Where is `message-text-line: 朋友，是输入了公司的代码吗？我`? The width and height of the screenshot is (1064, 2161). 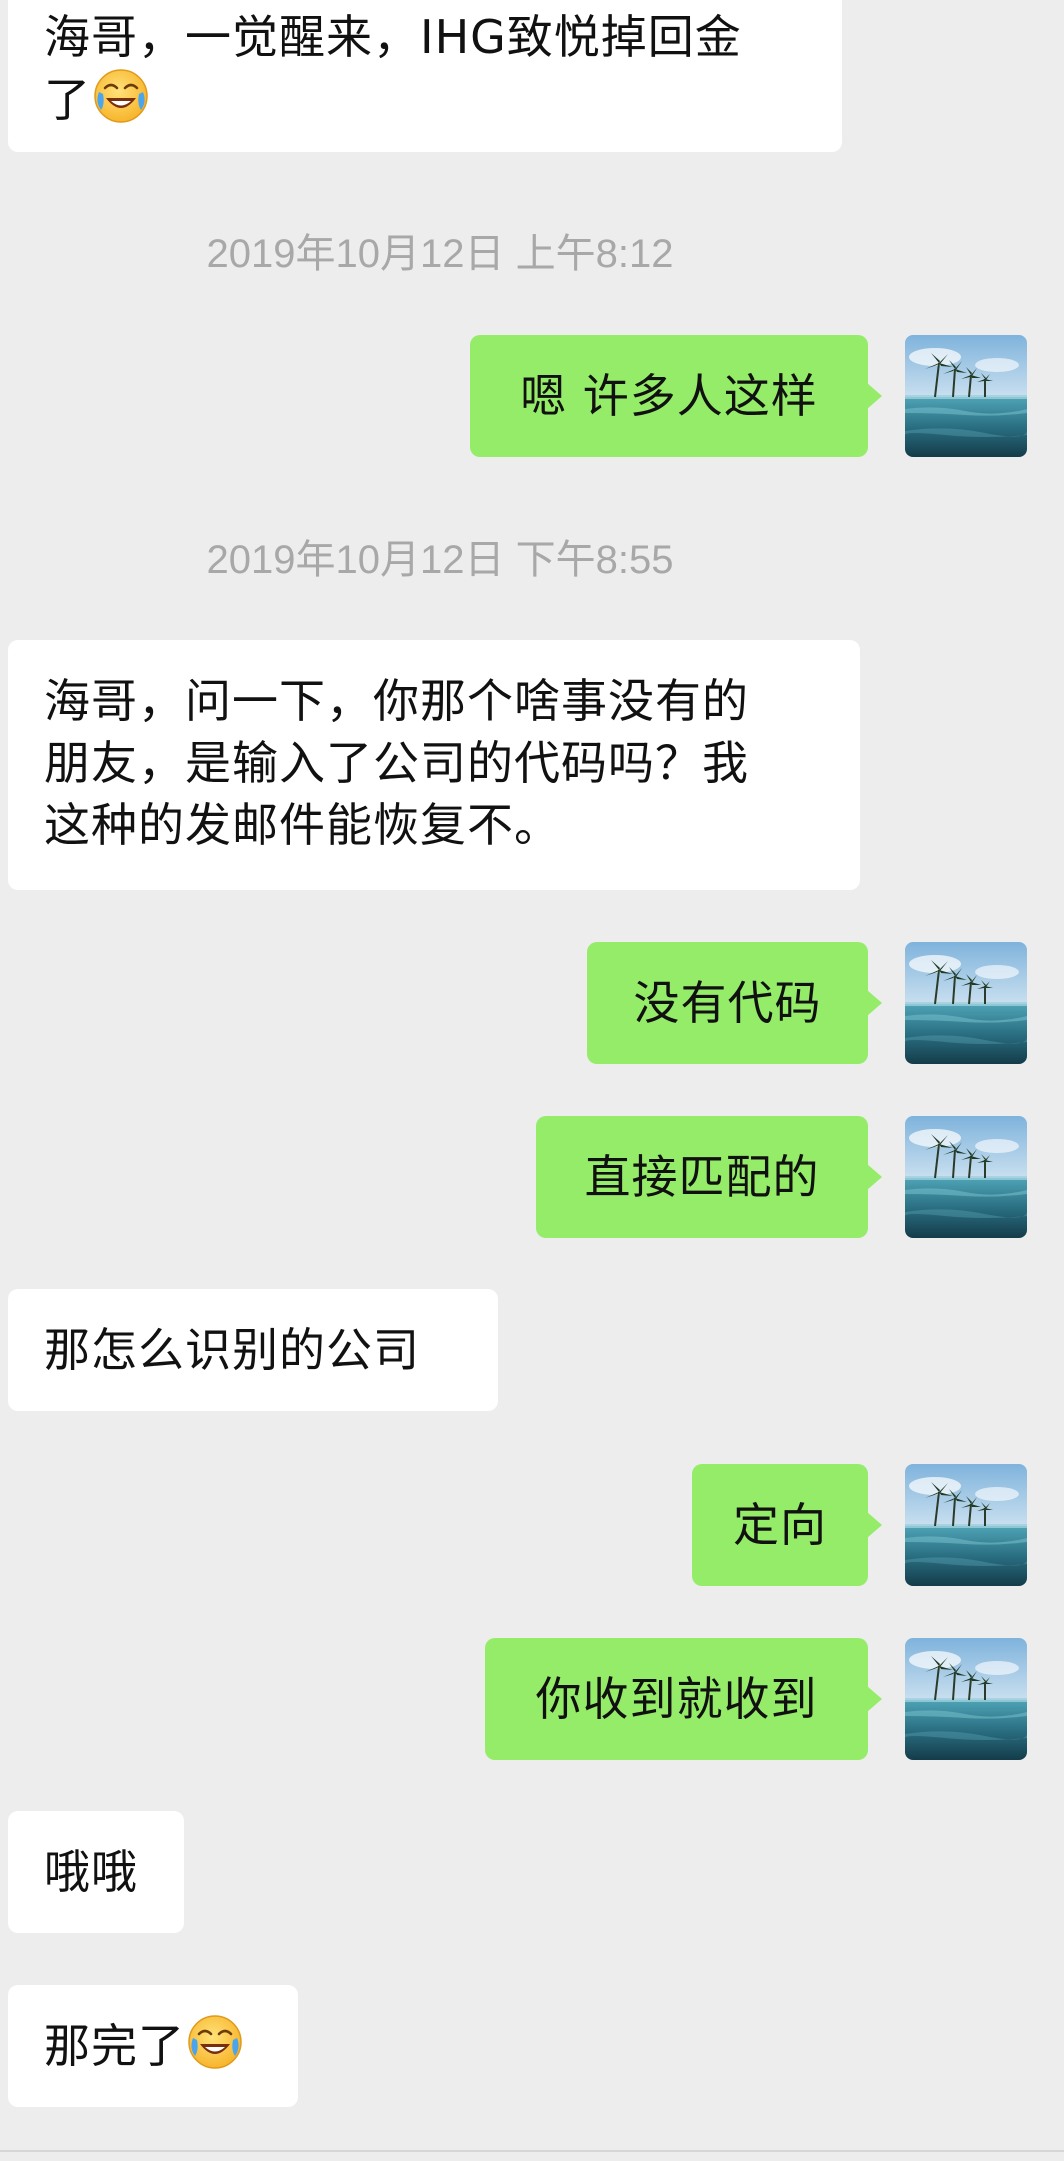 message-text-line: 朋友，是输入了公司的代码吗？我 is located at coordinates (396, 763).